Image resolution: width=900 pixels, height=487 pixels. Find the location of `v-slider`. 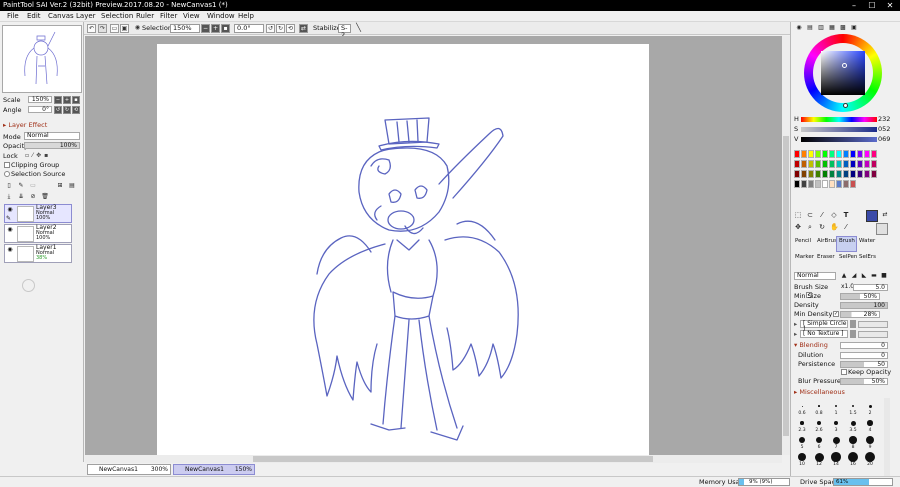

v-slider is located at coordinates (839, 139).